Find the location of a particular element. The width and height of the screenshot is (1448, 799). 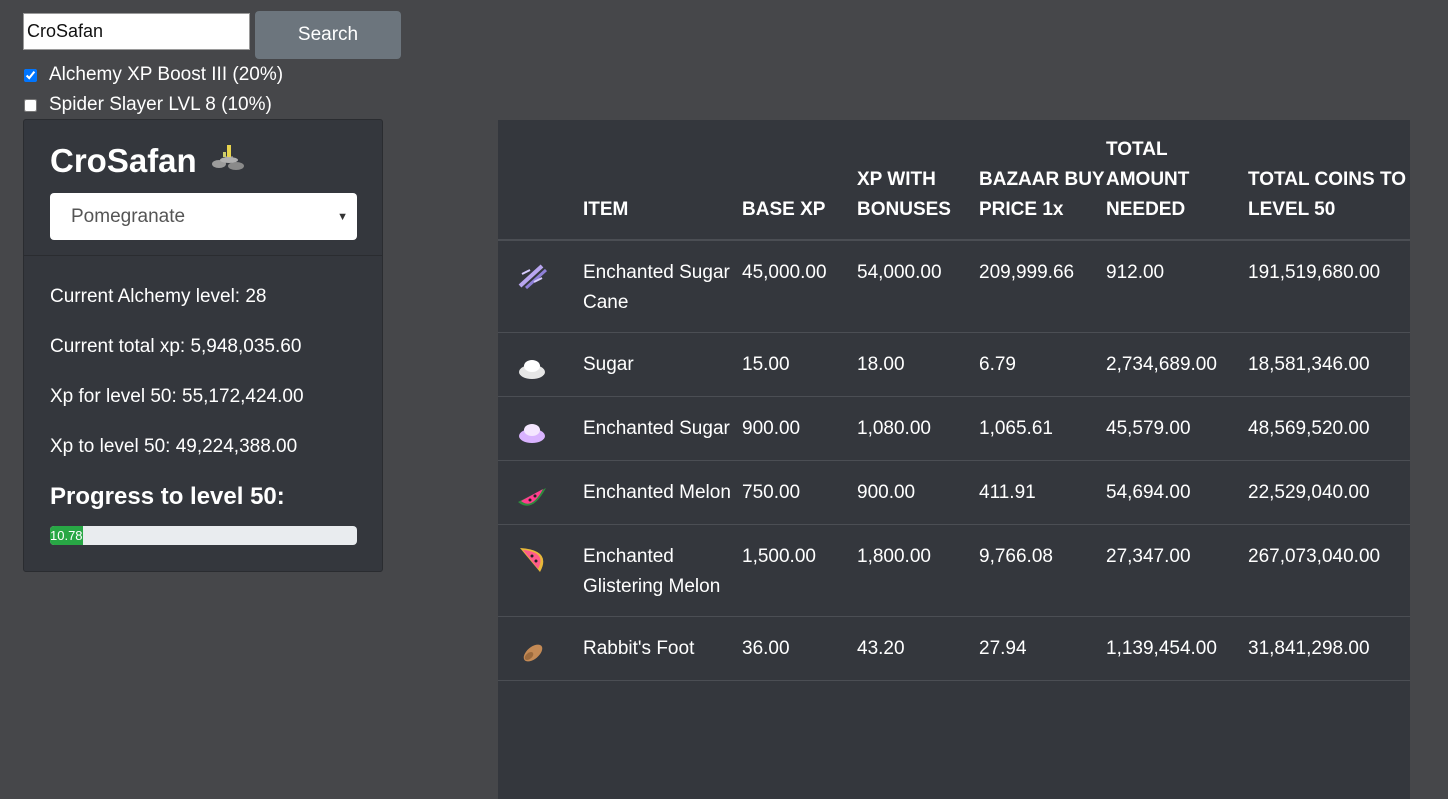

stat-current-xp: Current total xp: 5,948,035.60 is located at coordinates (176, 346).